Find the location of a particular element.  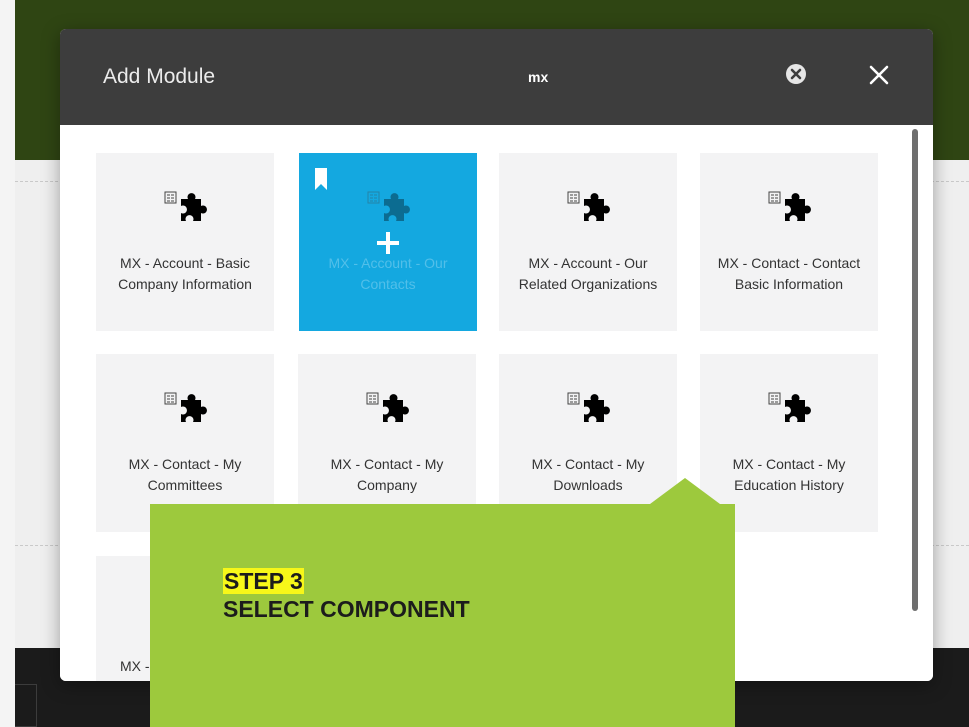

page-left-edge is located at coordinates (7, 363).